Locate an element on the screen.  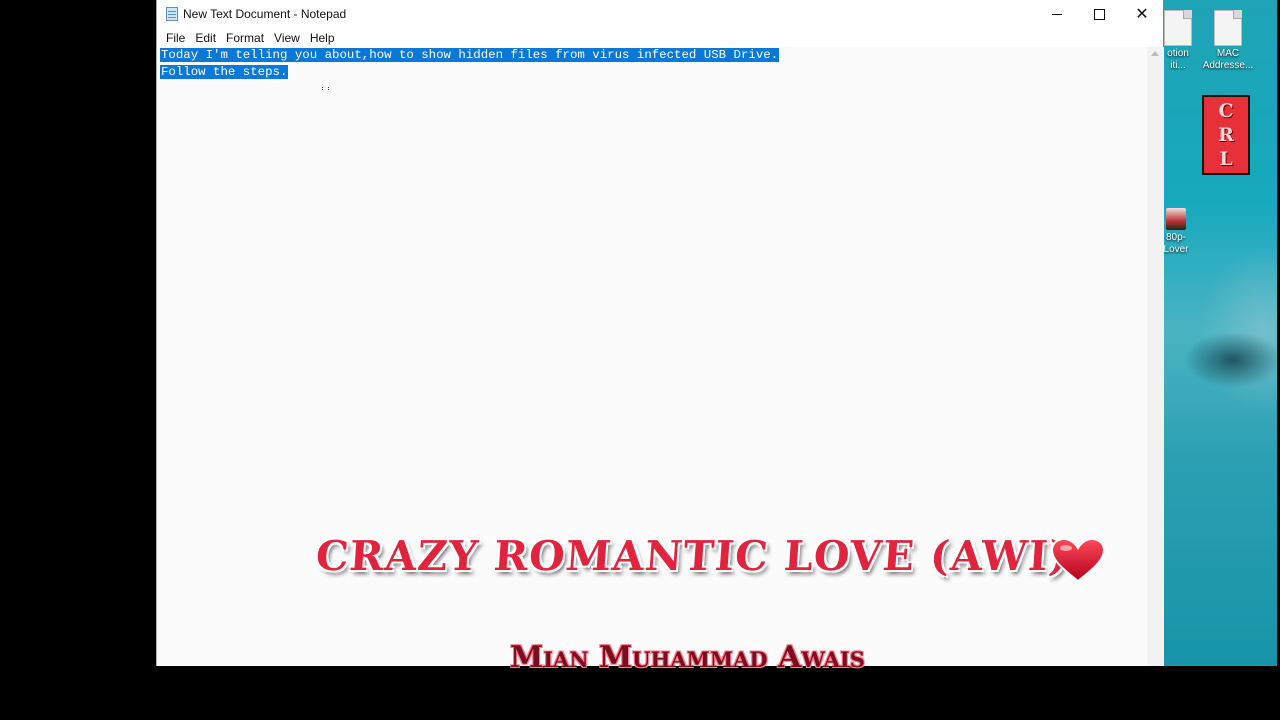
close-button: ✕ is located at coordinates (1142, 14).